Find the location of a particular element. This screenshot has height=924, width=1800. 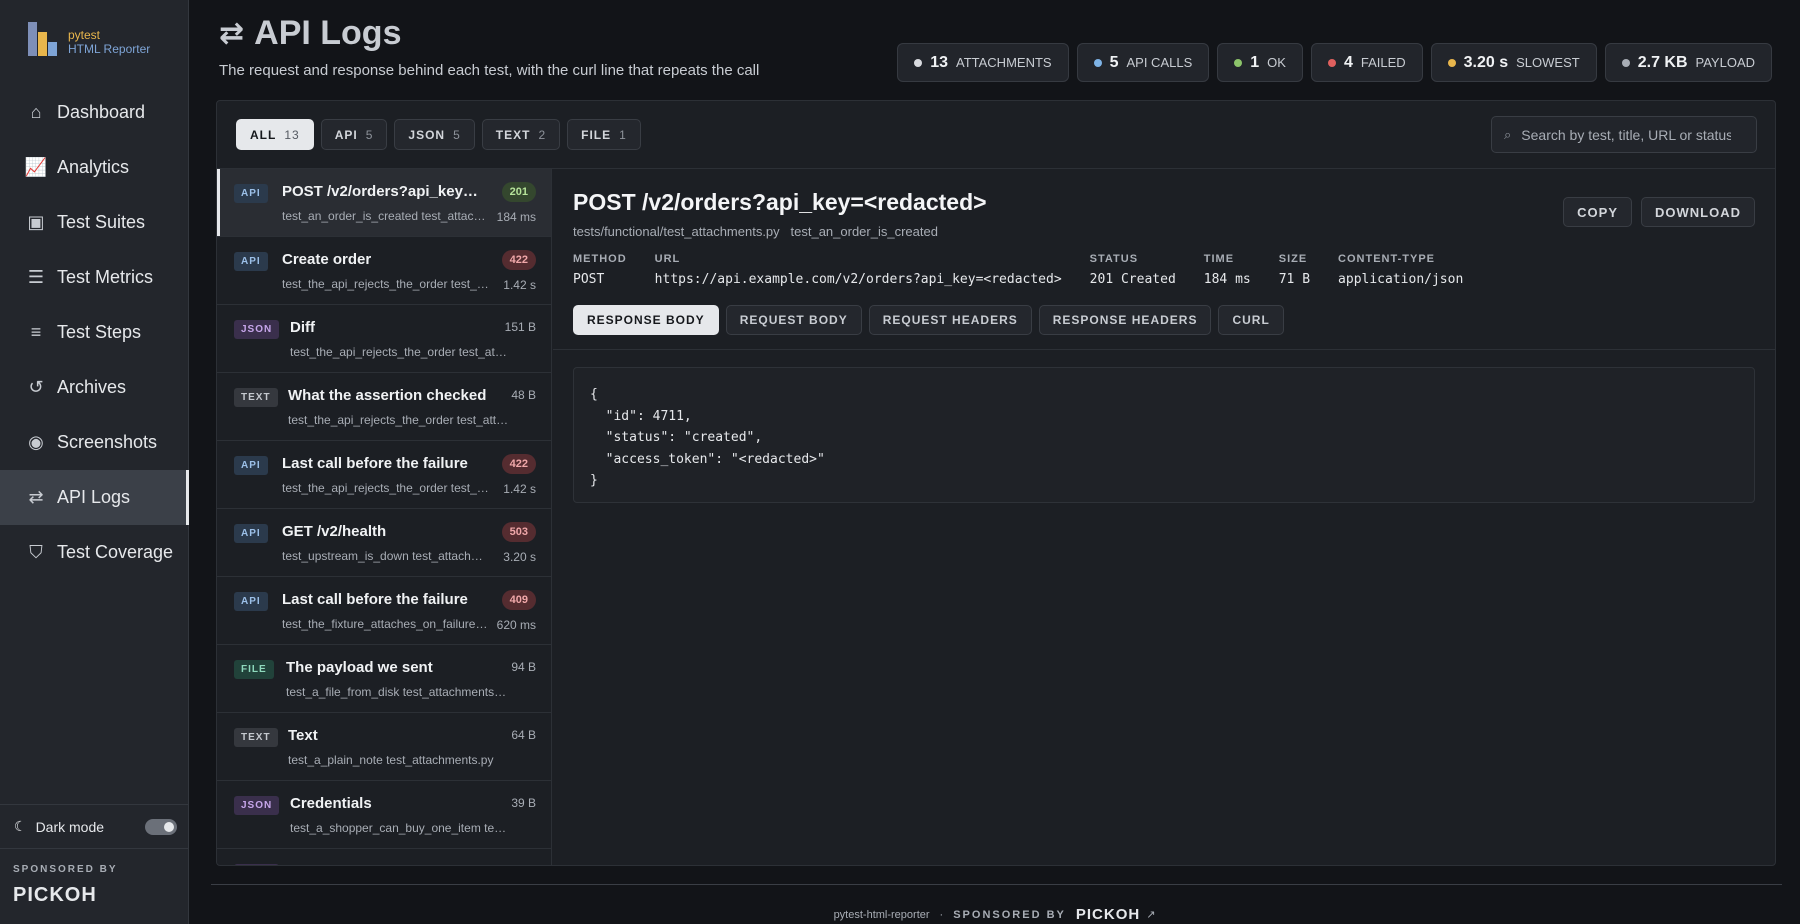

stat-attachments: 13 ATTACHMENTS is located at coordinates (983, 62).